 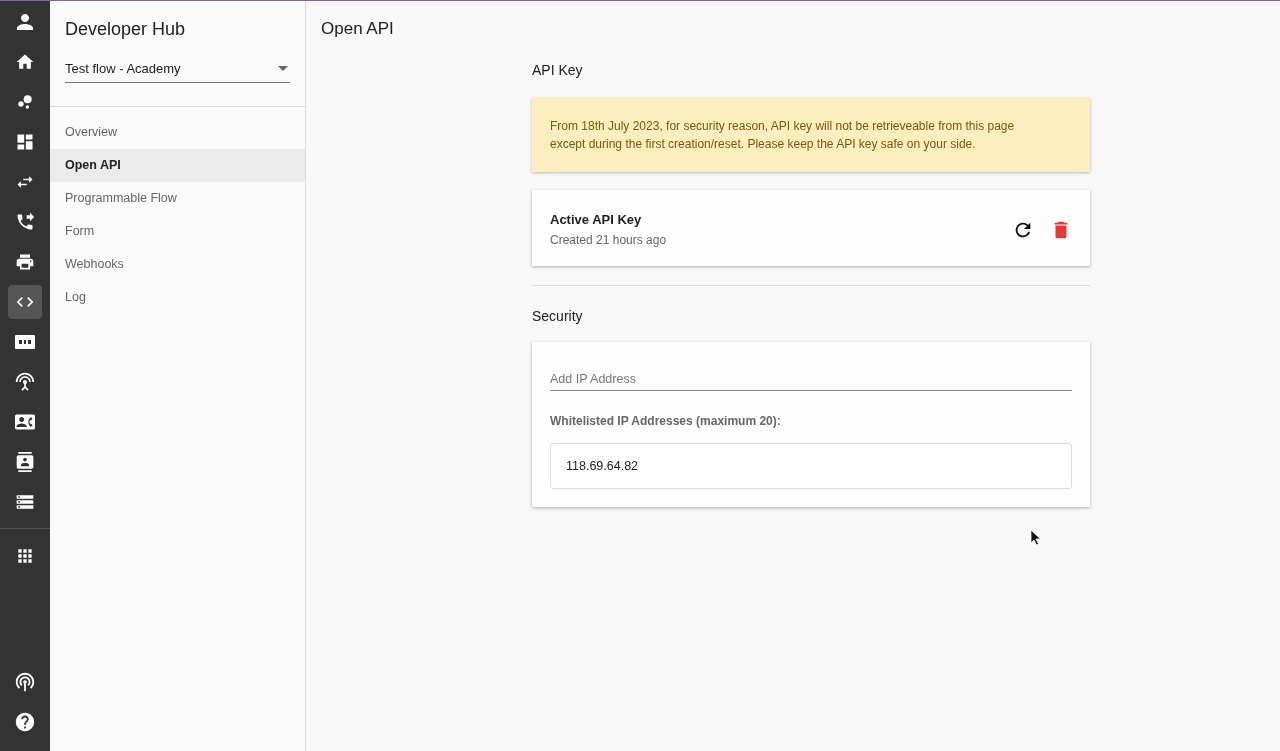 What do you see at coordinates (811, 379) in the screenshot?
I see `ip-address-field: Add IP Address` at bounding box center [811, 379].